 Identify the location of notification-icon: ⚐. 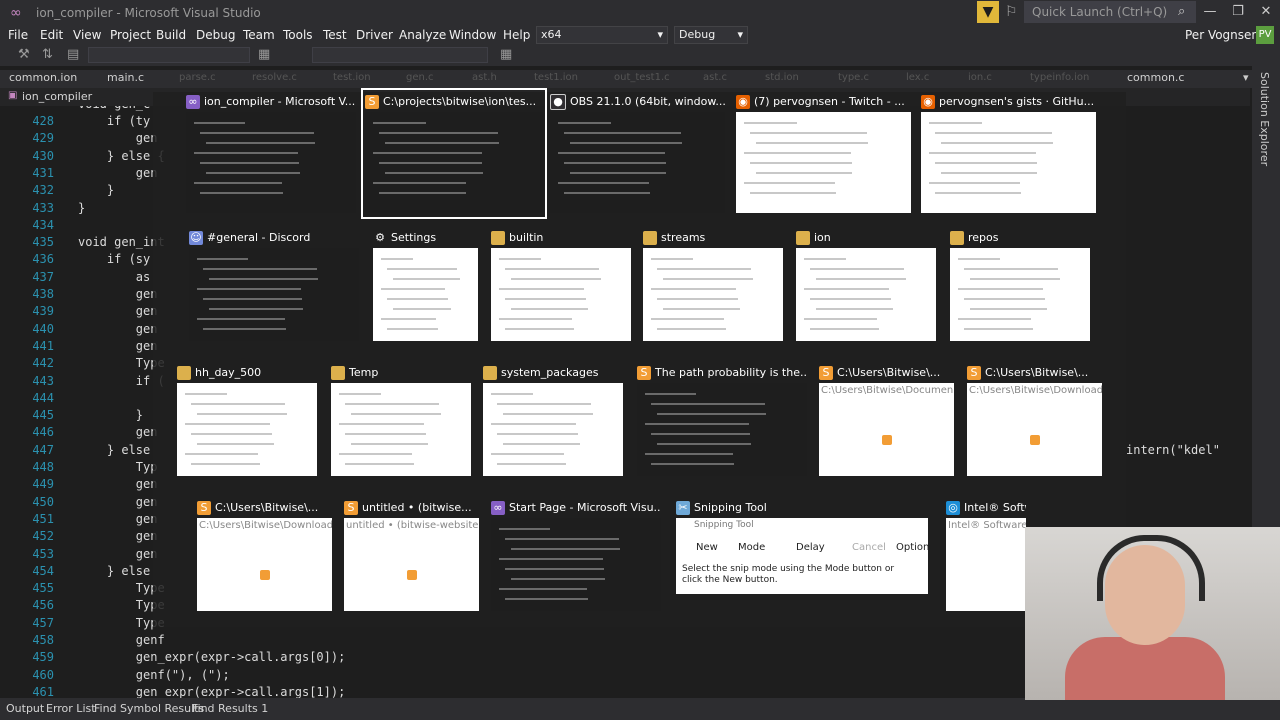
(1011, 12).